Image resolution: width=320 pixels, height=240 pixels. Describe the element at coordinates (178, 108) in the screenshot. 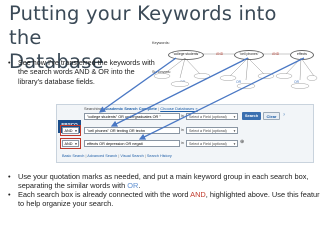

I see `choose-databases-link: Choose Databases »` at that location.